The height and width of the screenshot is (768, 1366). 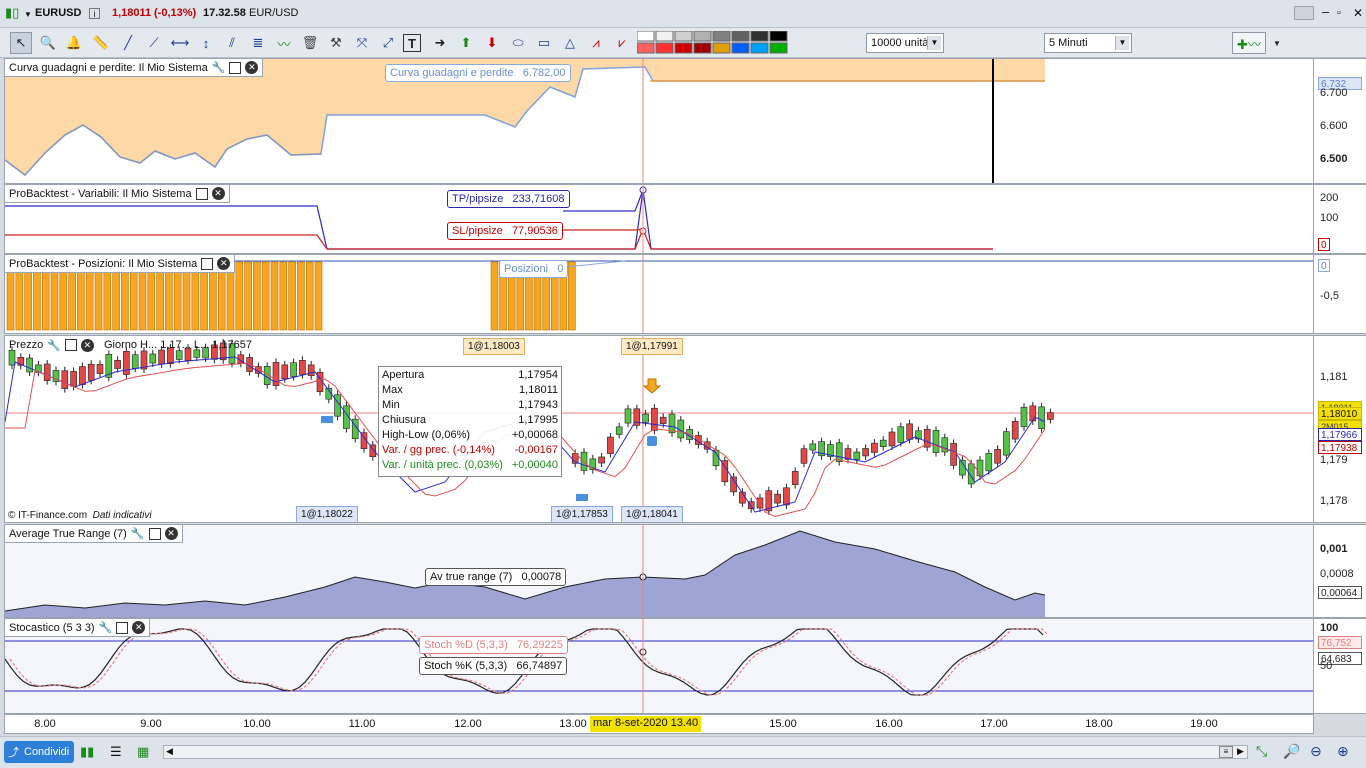 I want to click on info-icon: i, so click(x=94, y=13).